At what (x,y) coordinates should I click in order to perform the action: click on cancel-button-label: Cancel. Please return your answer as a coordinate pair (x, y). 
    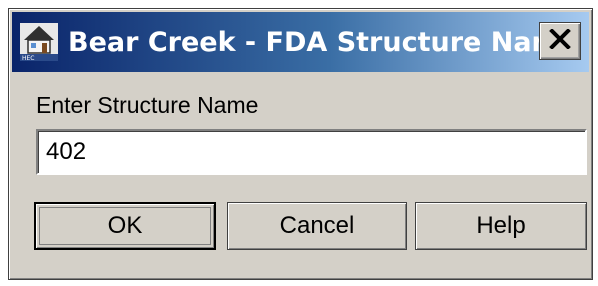
    Looking at the image, I should click on (317, 225).